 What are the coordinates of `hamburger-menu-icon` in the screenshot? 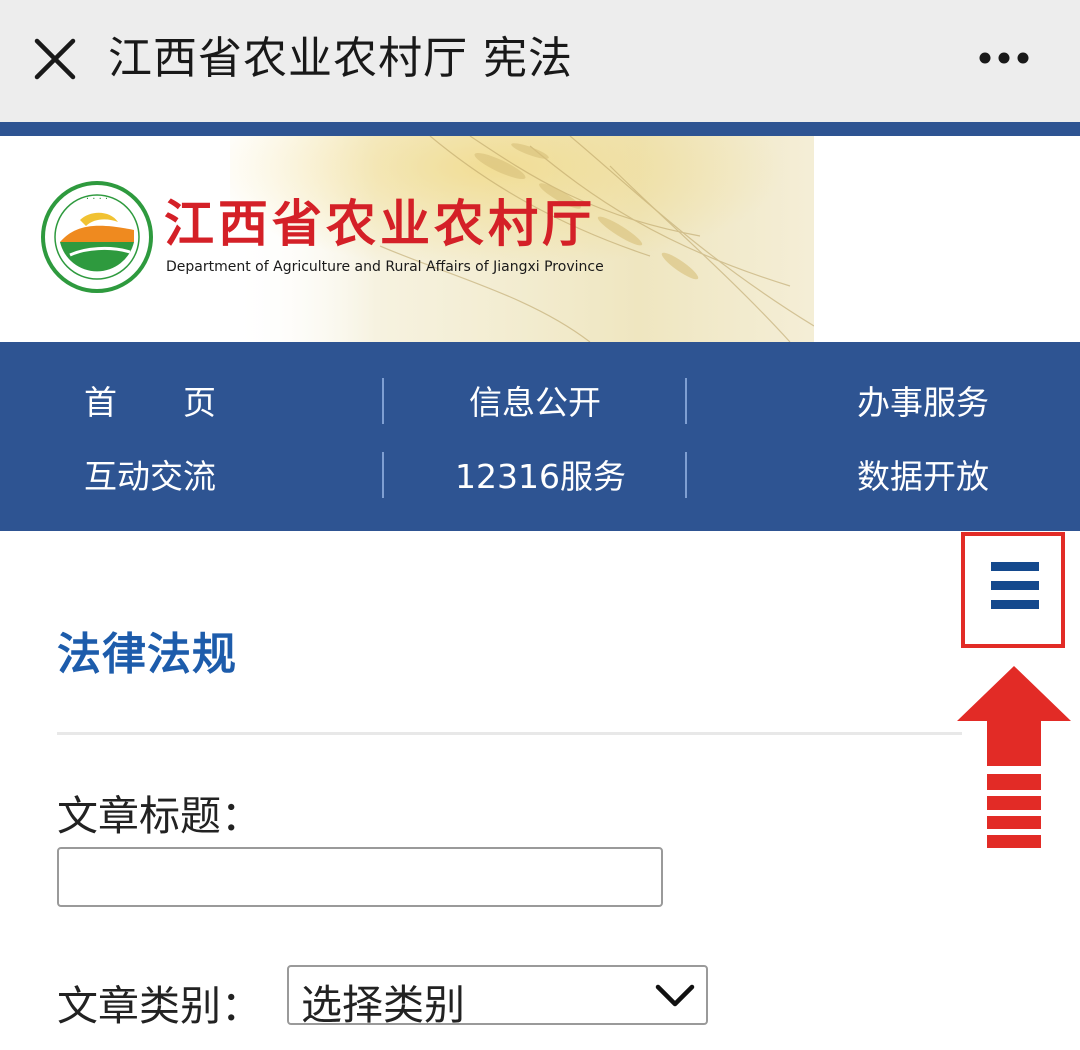 It's located at (1015, 566).